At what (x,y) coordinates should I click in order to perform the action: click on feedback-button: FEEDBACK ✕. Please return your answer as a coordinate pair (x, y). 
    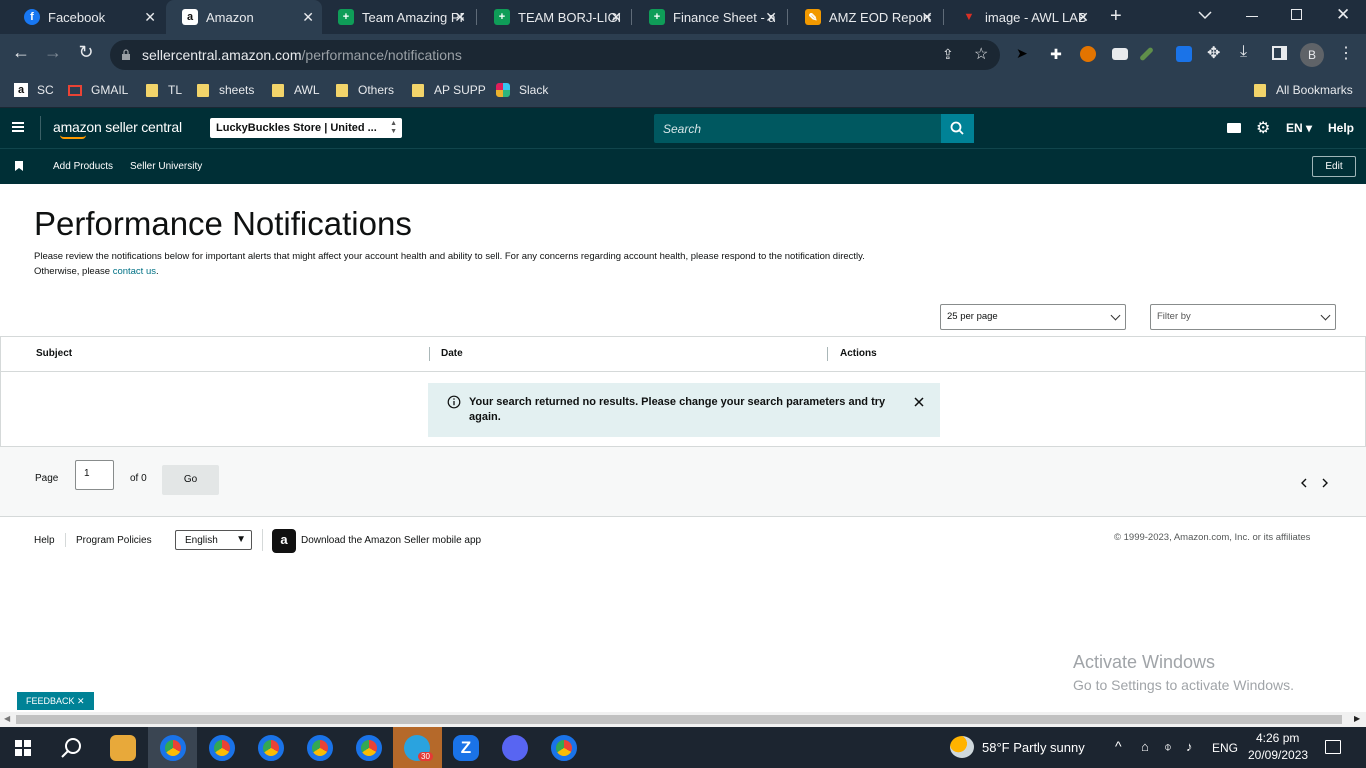
    Looking at the image, I should click on (55, 701).